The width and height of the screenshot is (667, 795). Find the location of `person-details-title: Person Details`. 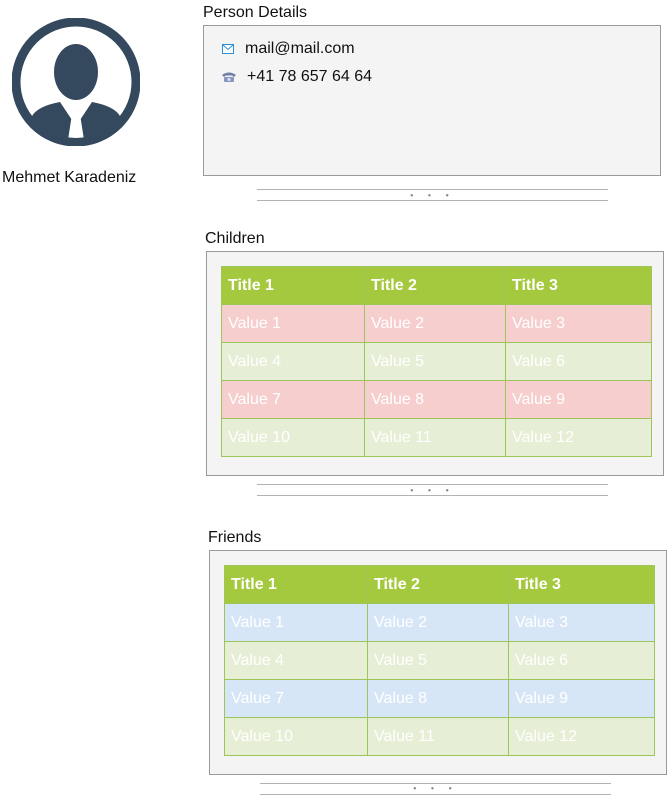

person-details-title: Person Details is located at coordinates (255, 12).